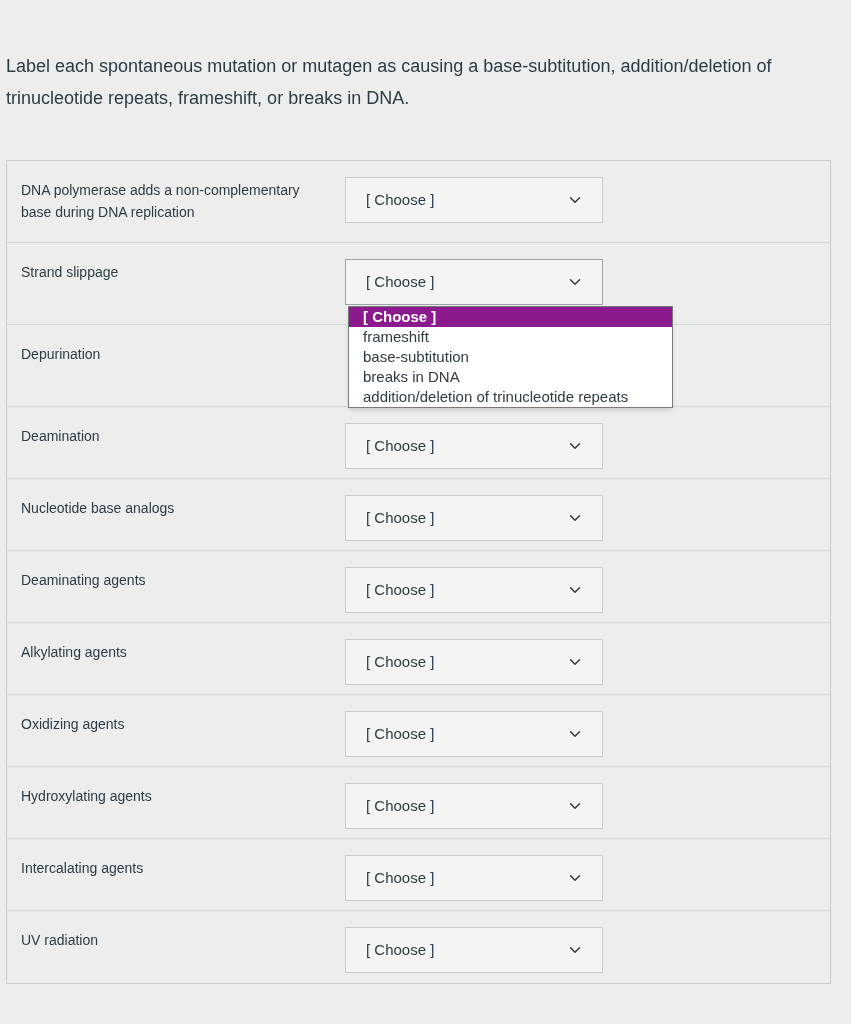  Describe the element at coordinates (83, 868) in the screenshot. I see `item-label: Intercalating agents` at that location.